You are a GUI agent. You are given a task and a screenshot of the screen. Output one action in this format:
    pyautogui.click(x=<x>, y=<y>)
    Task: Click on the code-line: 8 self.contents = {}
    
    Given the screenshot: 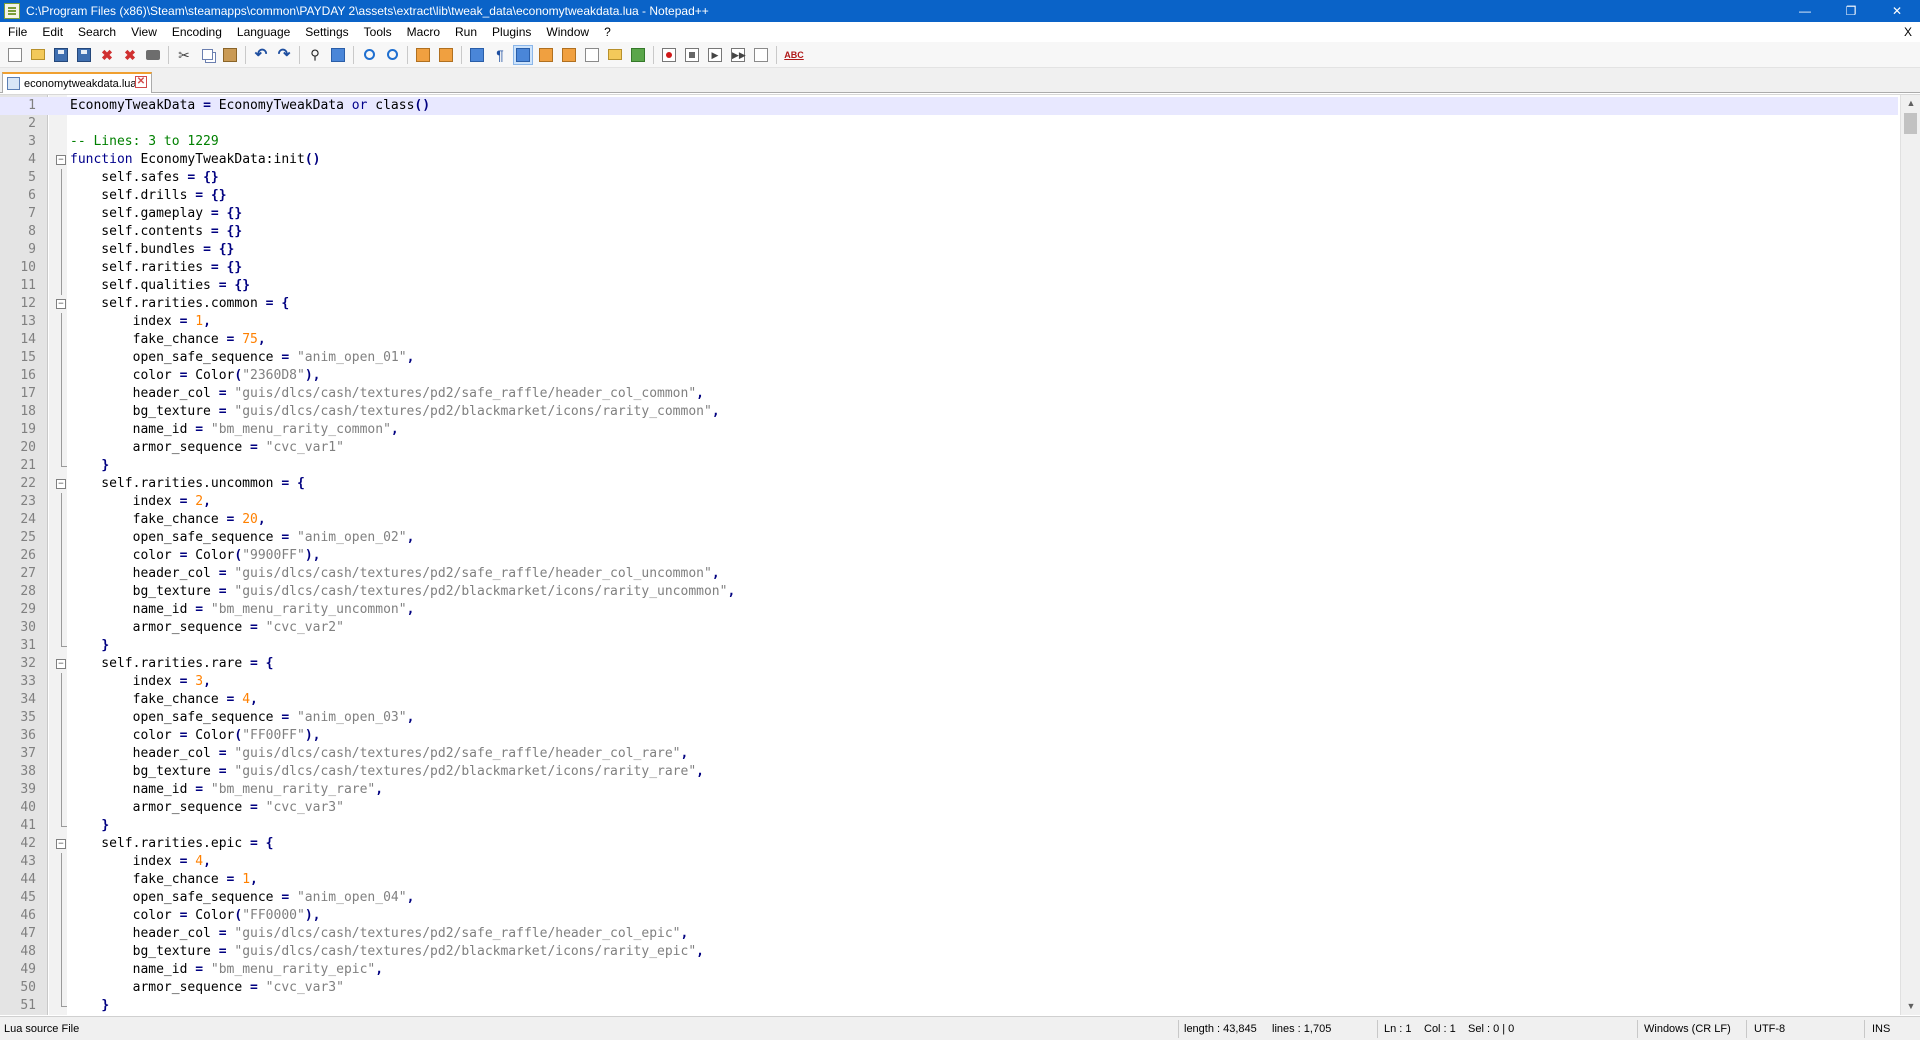 What is the action you would take?
    pyautogui.click(x=949, y=232)
    